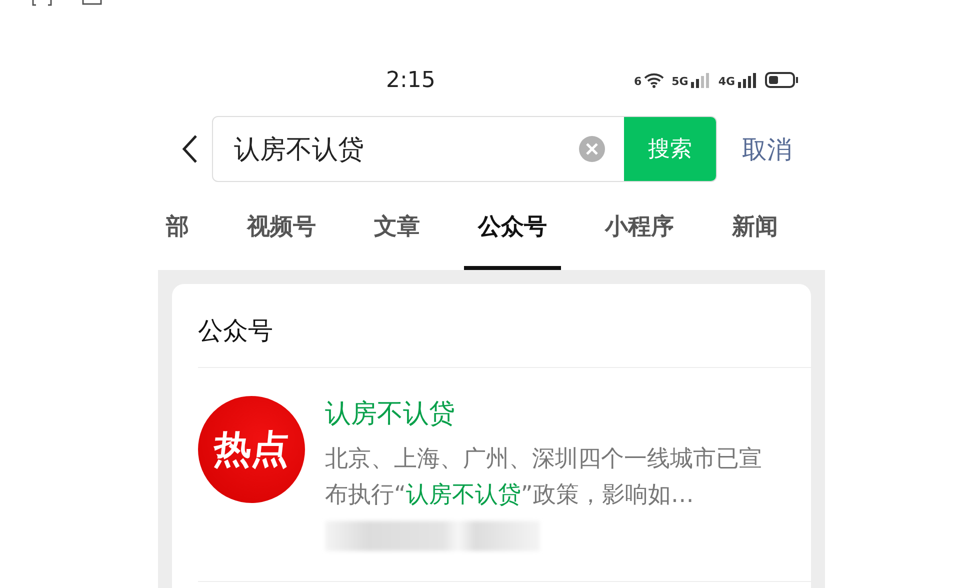 The image size is (974, 588). Describe the element at coordinates (639, 226) in the screenshot. I see `tab: 小程序` at that location.